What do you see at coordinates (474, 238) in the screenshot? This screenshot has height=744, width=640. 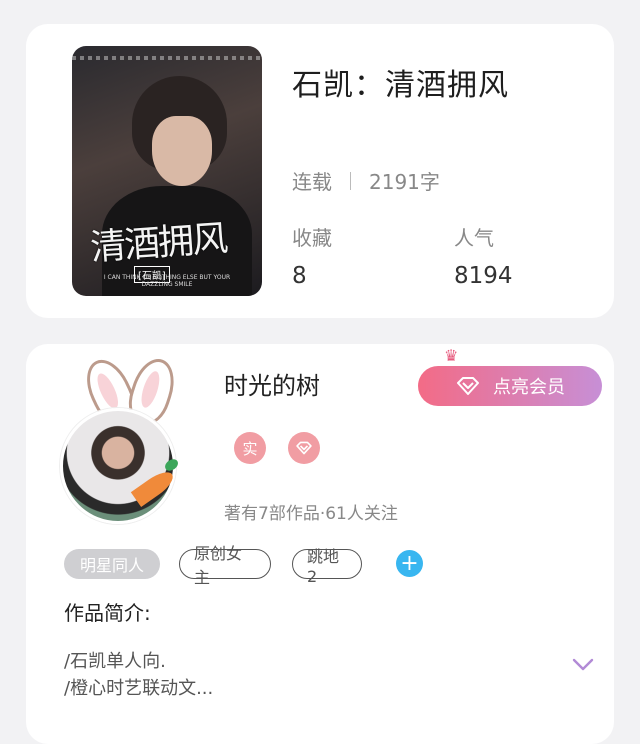 I see `popularity-label: 人气` at bounding box center [474, 238].